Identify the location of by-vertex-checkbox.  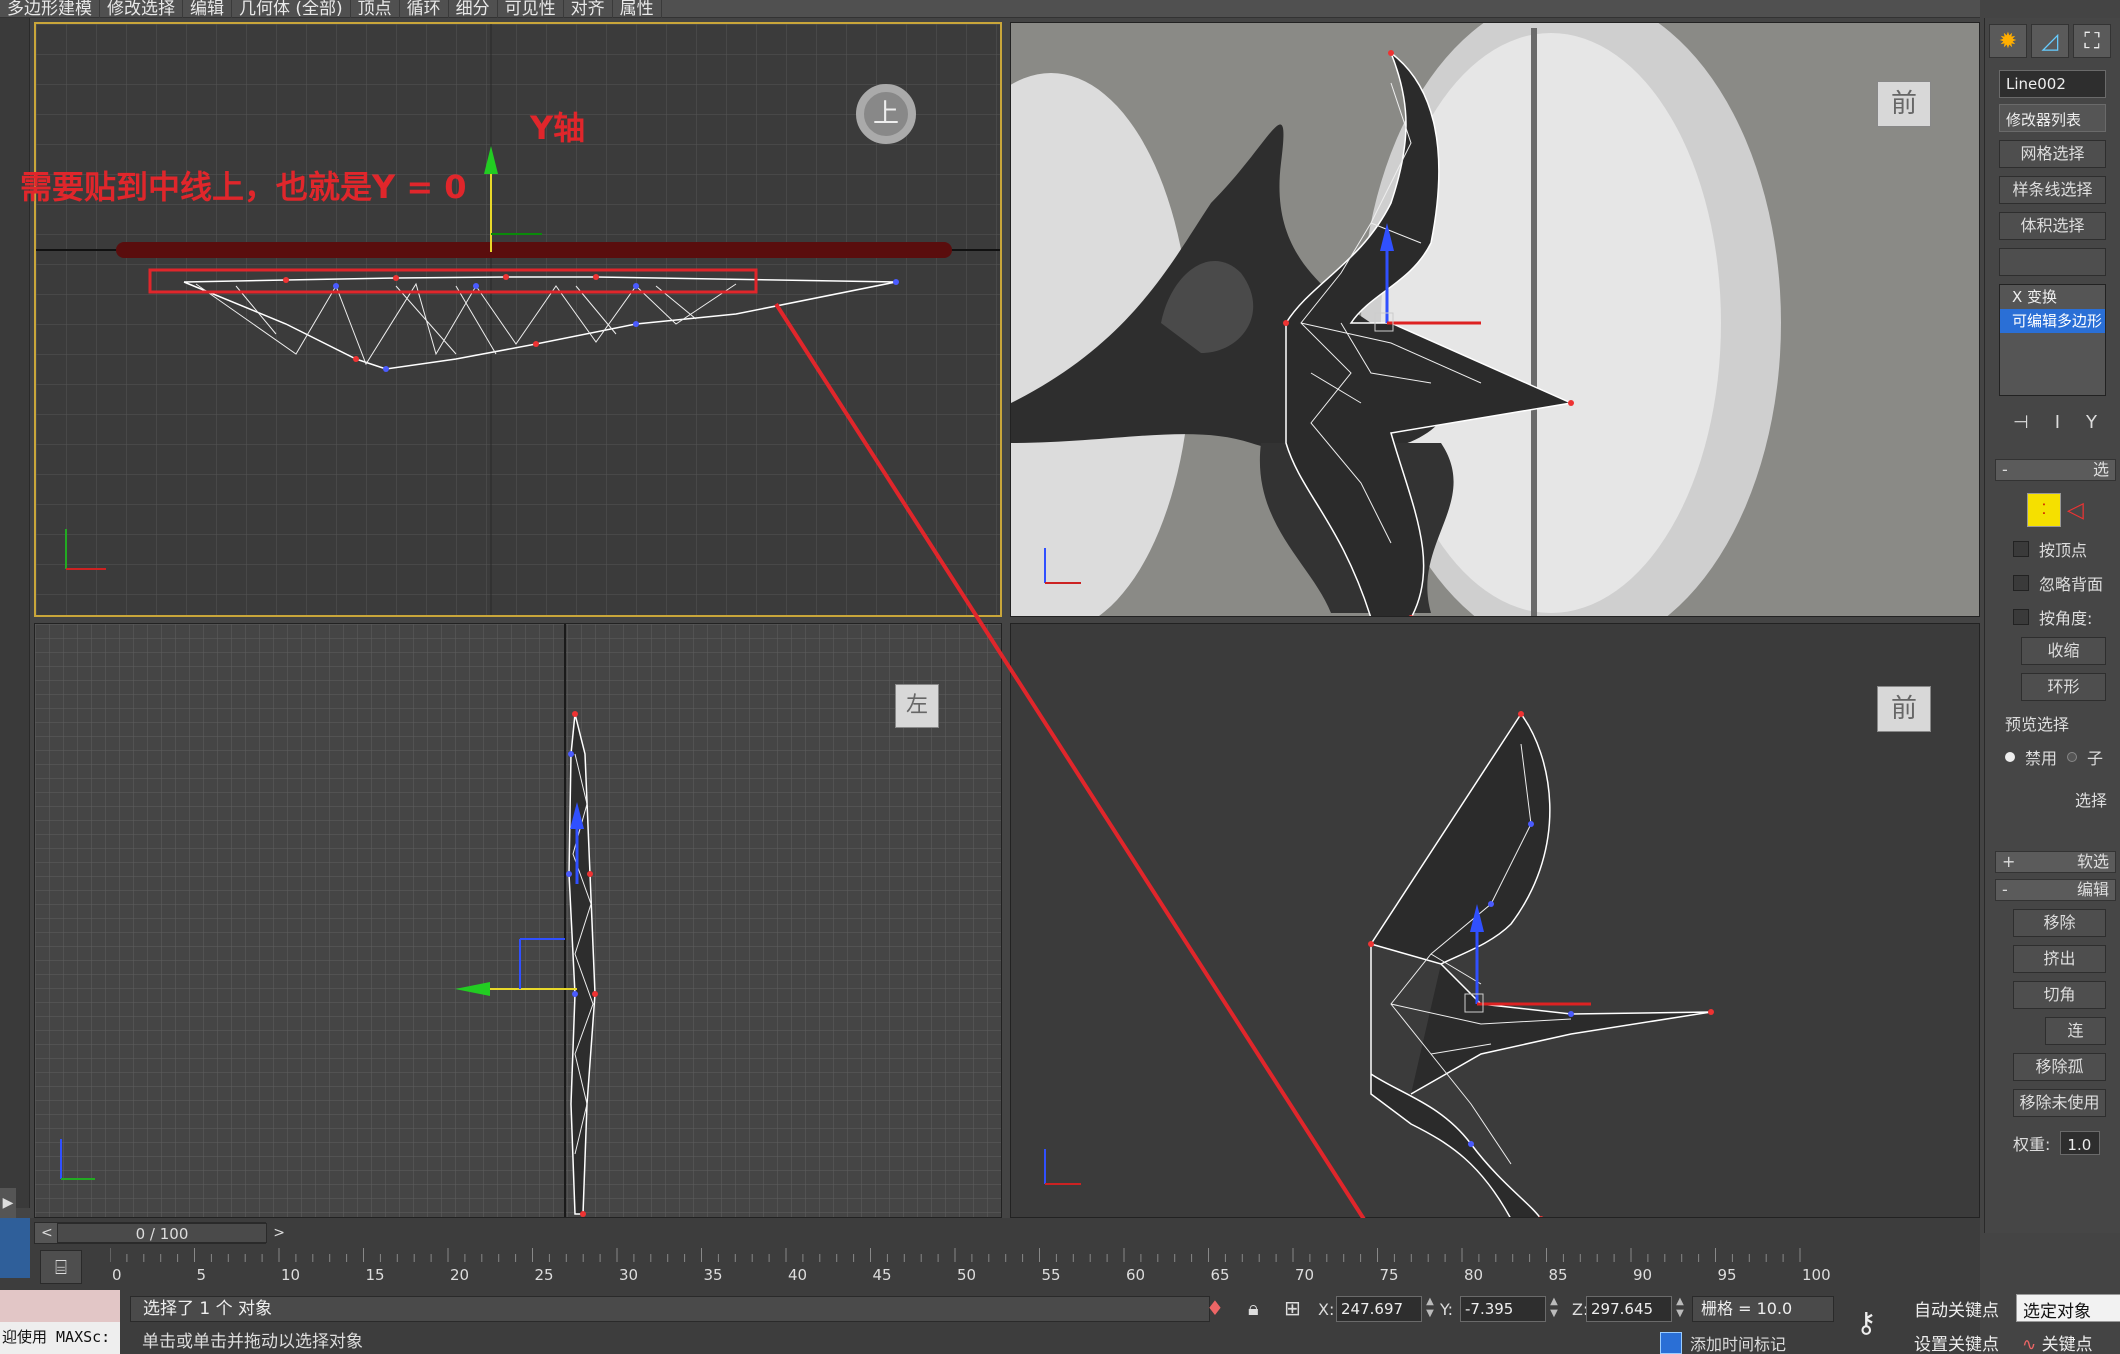
(2021, 549).